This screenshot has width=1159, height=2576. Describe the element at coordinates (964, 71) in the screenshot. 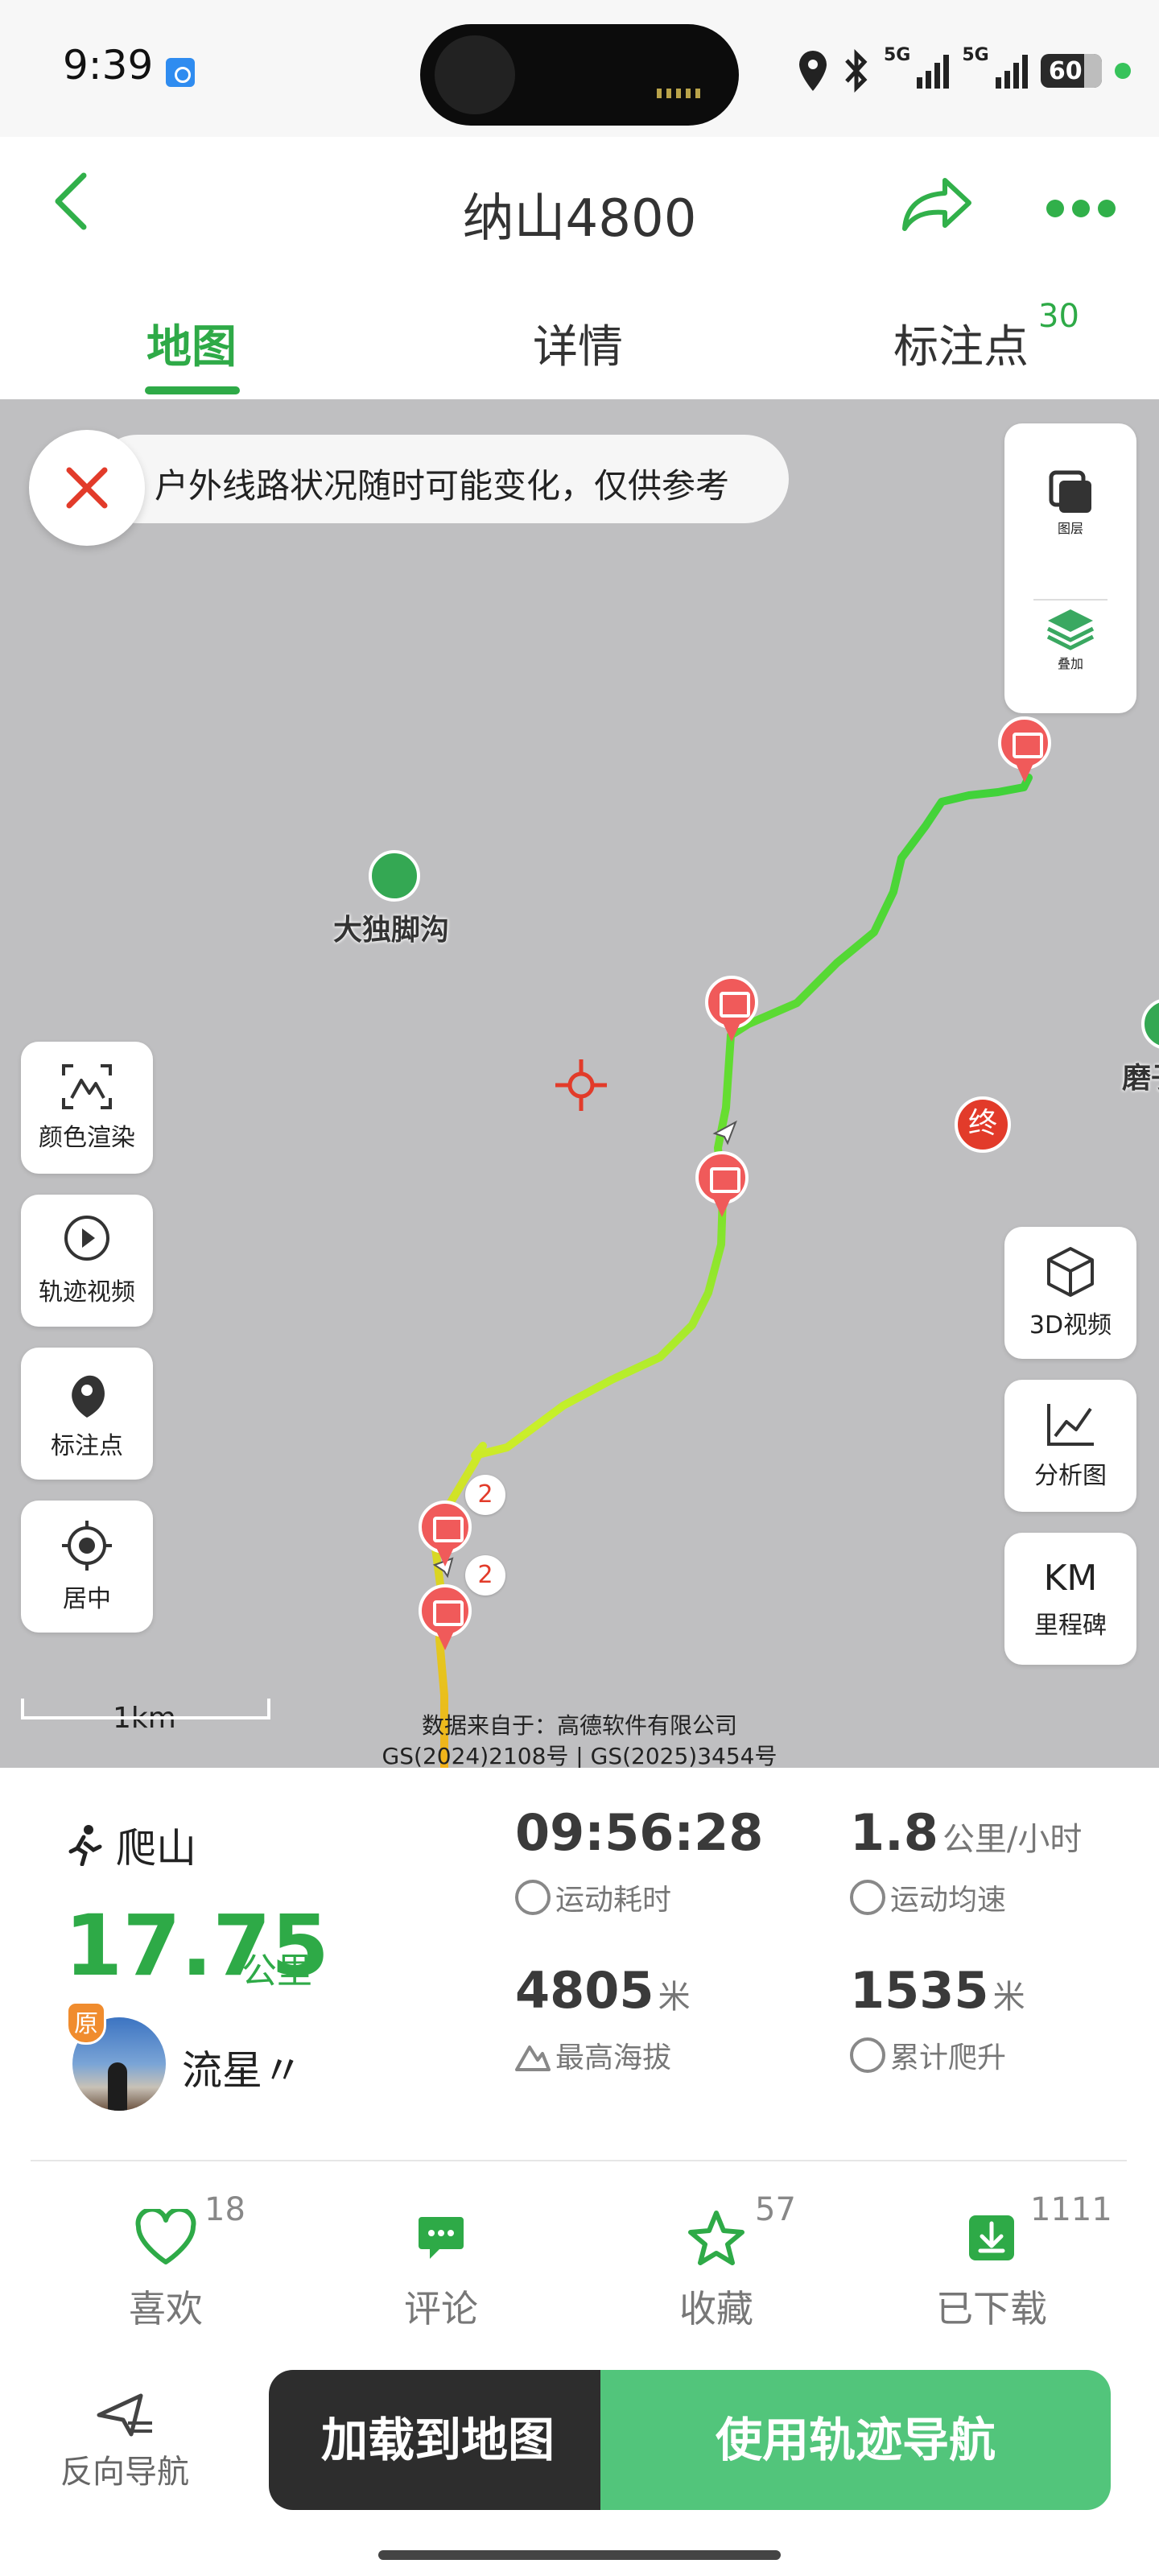

I see `status-icons: 5G 5G 60` at that location.